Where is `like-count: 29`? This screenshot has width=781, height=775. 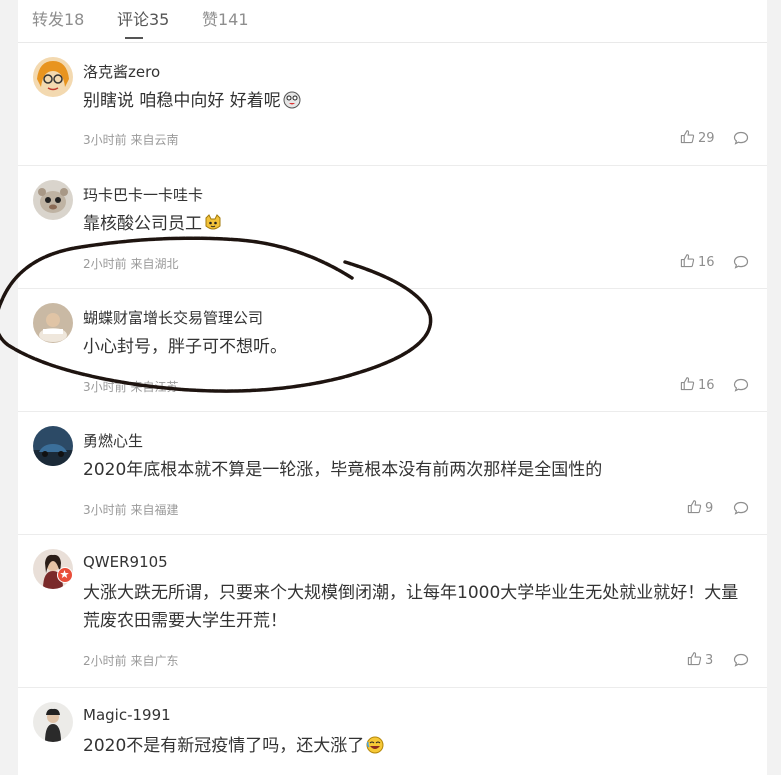
like-count: 29 is located at coordinates (706, 138).